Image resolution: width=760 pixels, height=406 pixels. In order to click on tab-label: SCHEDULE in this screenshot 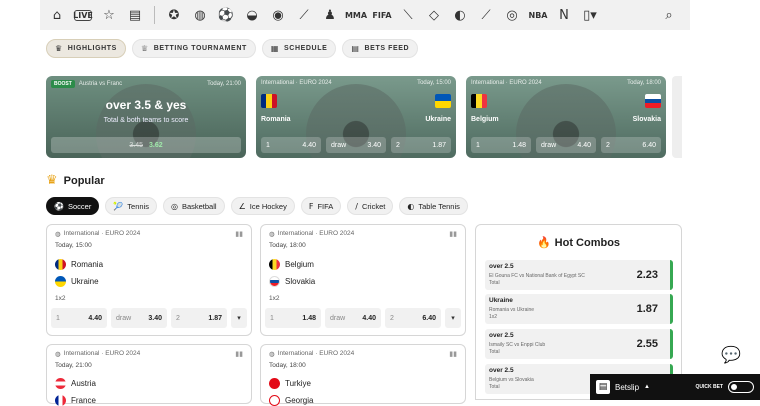, I will do `click(306, 48)`.